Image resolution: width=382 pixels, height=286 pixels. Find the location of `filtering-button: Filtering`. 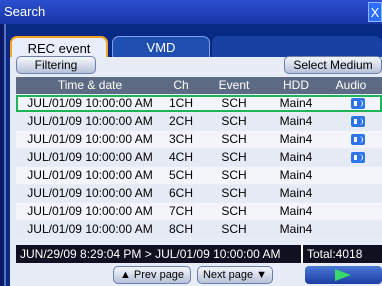

filtering-button: Filtering is located at coordinates (56, 65).